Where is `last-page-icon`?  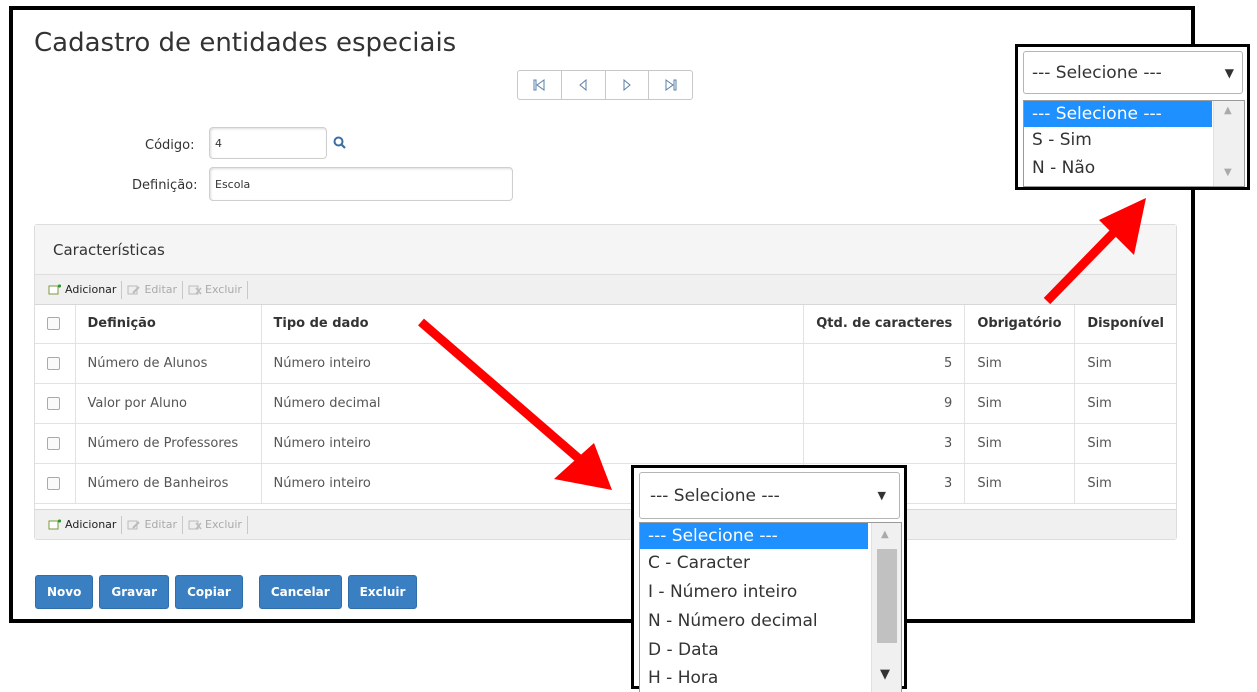 last-page-icon is located at coordinates (671, 85).